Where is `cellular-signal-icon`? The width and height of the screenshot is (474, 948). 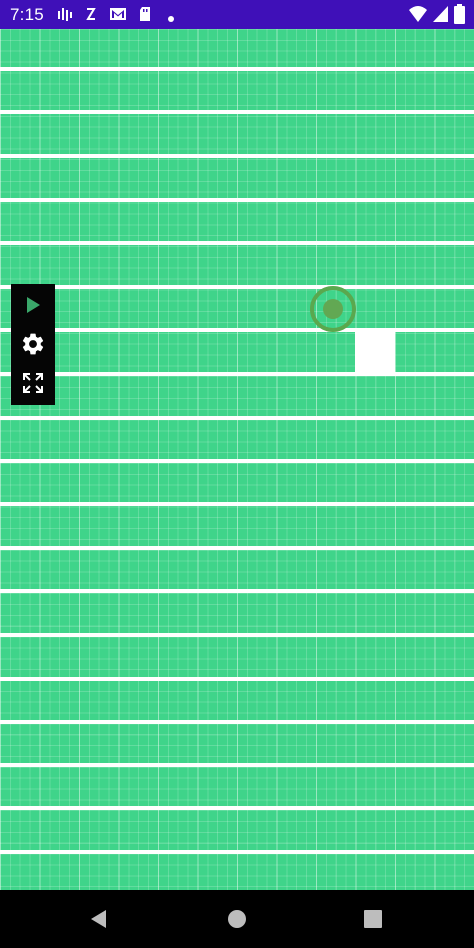 cellular-signal-icon is located at coordinates (440, 16).